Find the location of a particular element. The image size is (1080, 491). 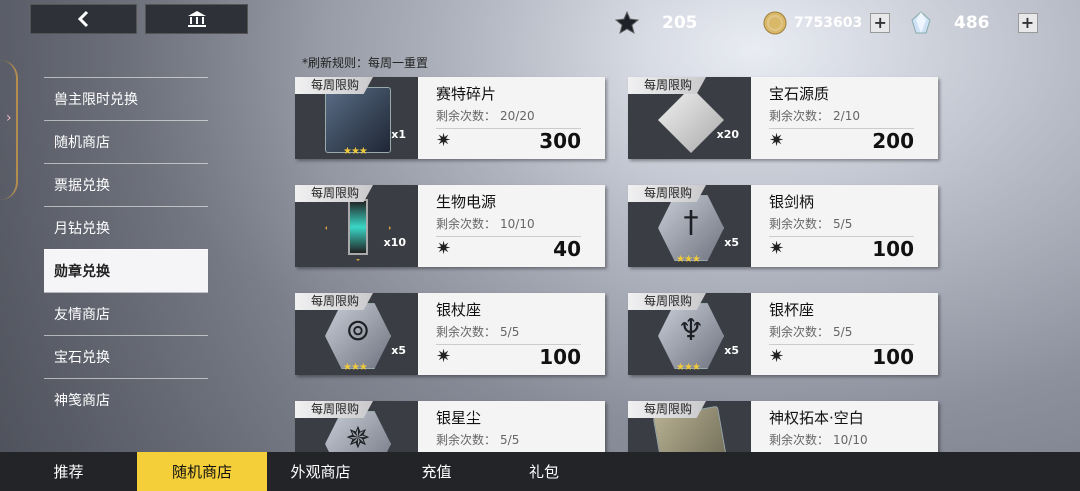

item-thumbnail: 每周限购 x10 is located at coordinates (356, 226).